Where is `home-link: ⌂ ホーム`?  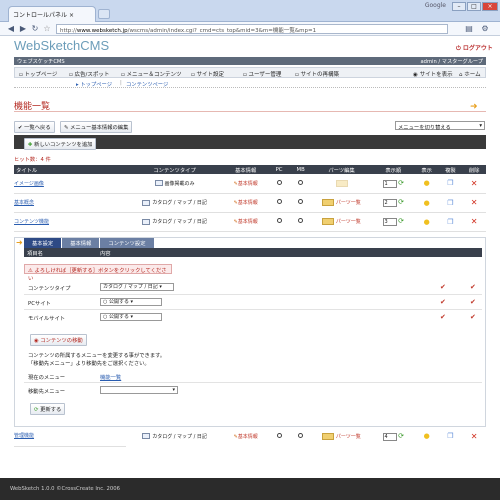 home-link: ⌂ ホーム is located at coordinates (470, 74).